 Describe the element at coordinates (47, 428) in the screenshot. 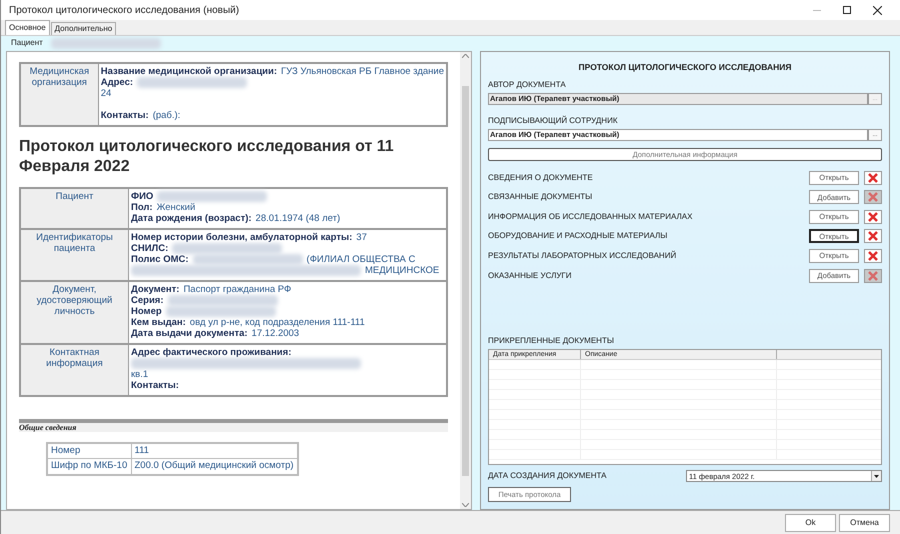

I see `section-title: Общие сведения` at that location.